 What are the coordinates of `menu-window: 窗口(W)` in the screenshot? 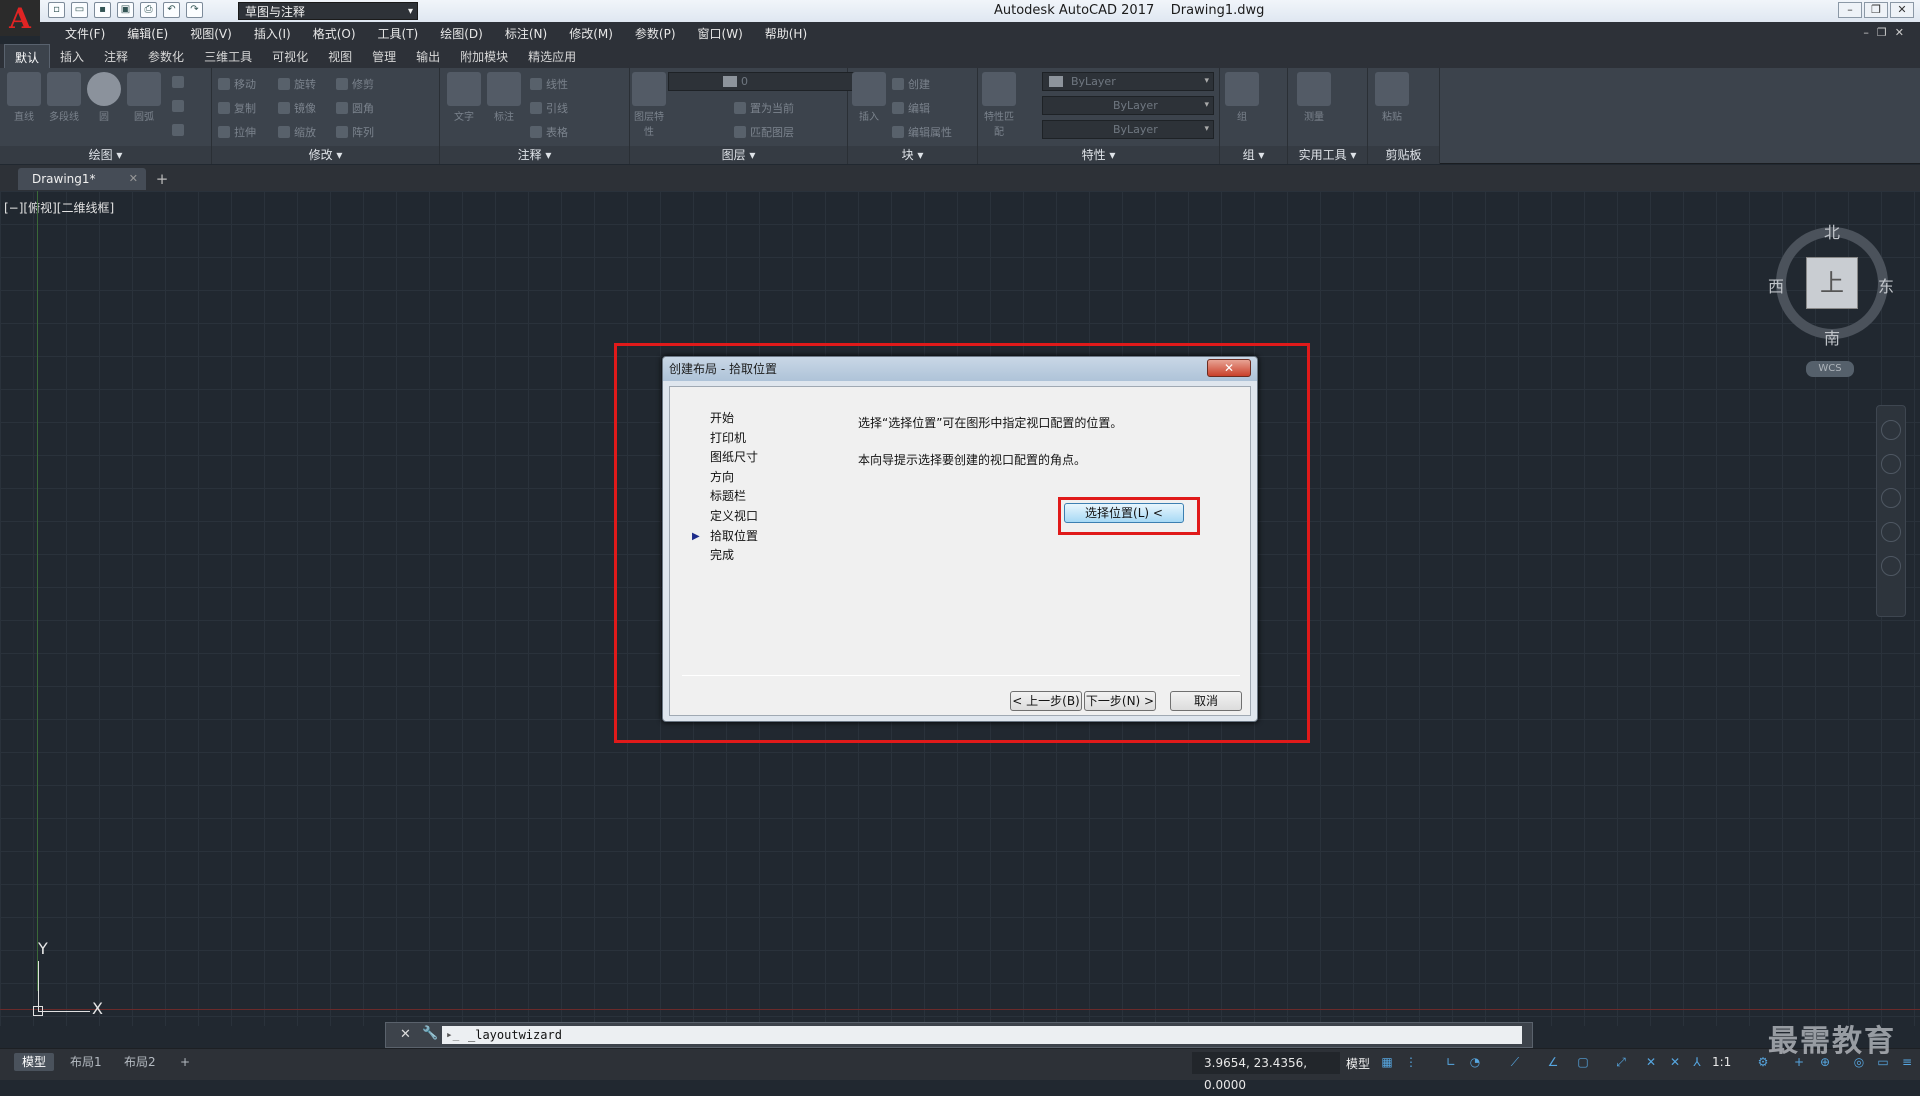 It's located at (720, 33).